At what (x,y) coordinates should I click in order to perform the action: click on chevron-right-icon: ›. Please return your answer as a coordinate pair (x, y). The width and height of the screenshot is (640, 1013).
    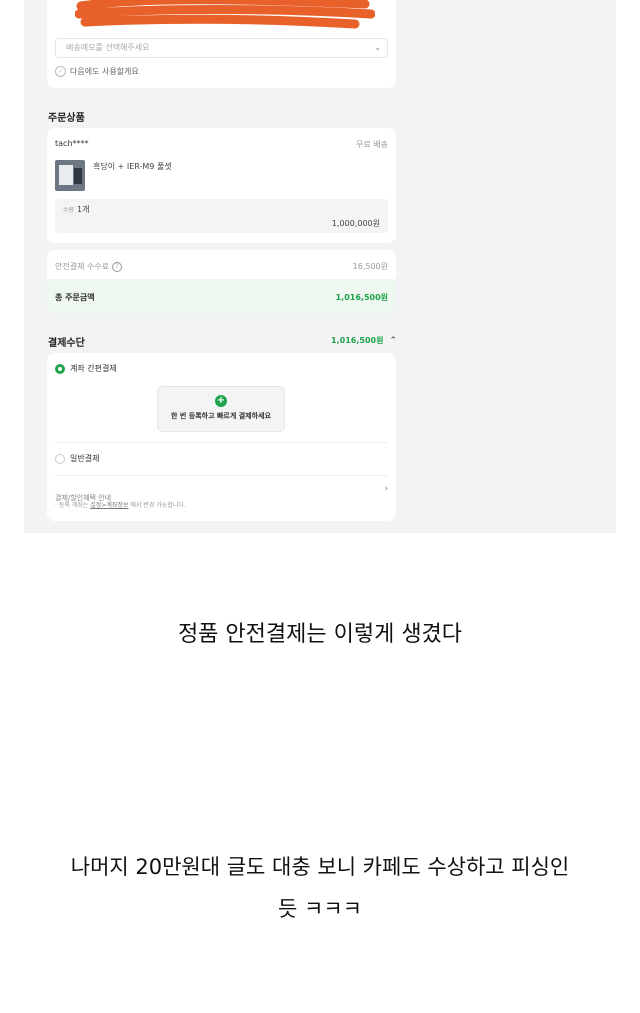
    Looking at the image, I should click on (386, 489).